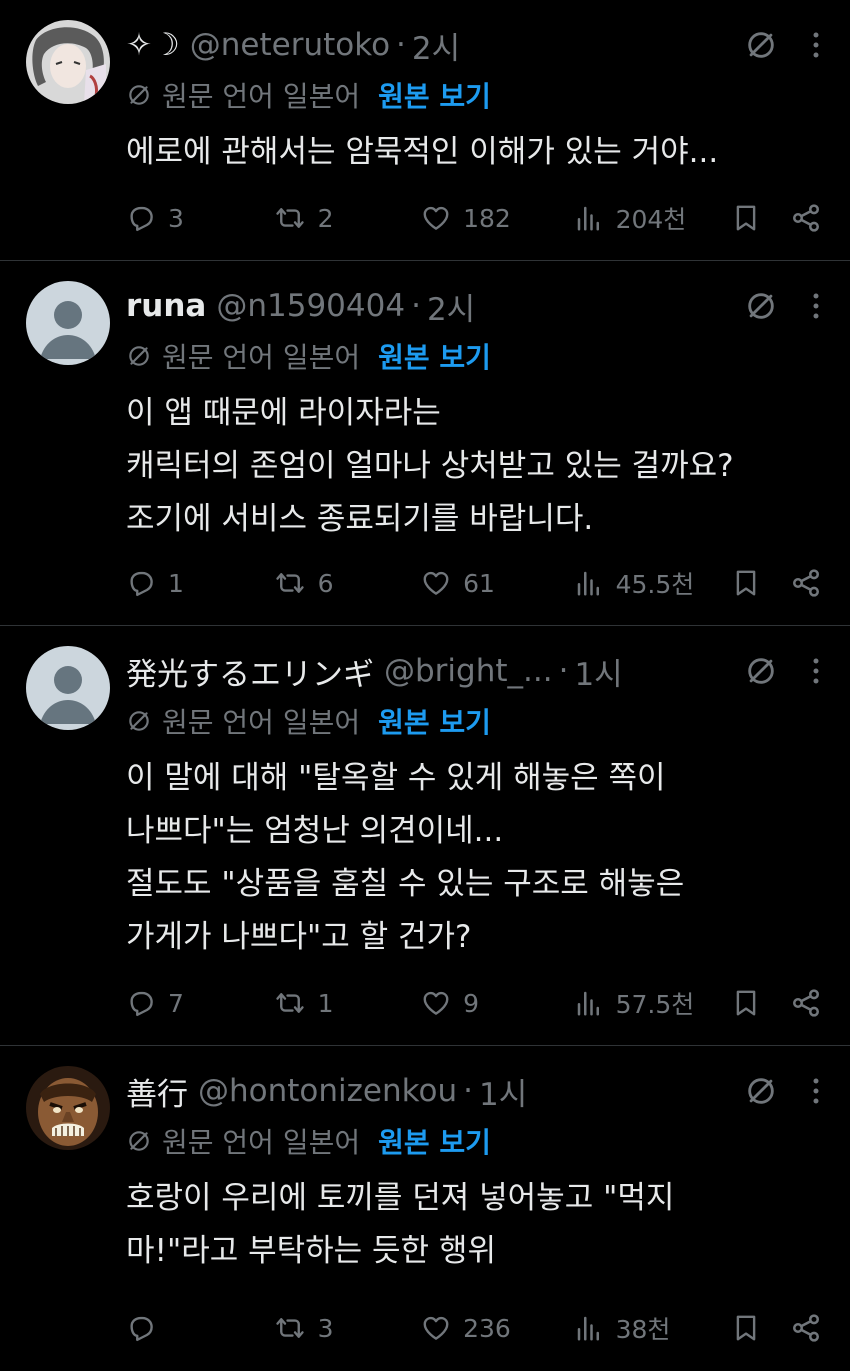 This screenshot has height=1371, width=850. I want to click on like-count: 9, so click(471, 1003).